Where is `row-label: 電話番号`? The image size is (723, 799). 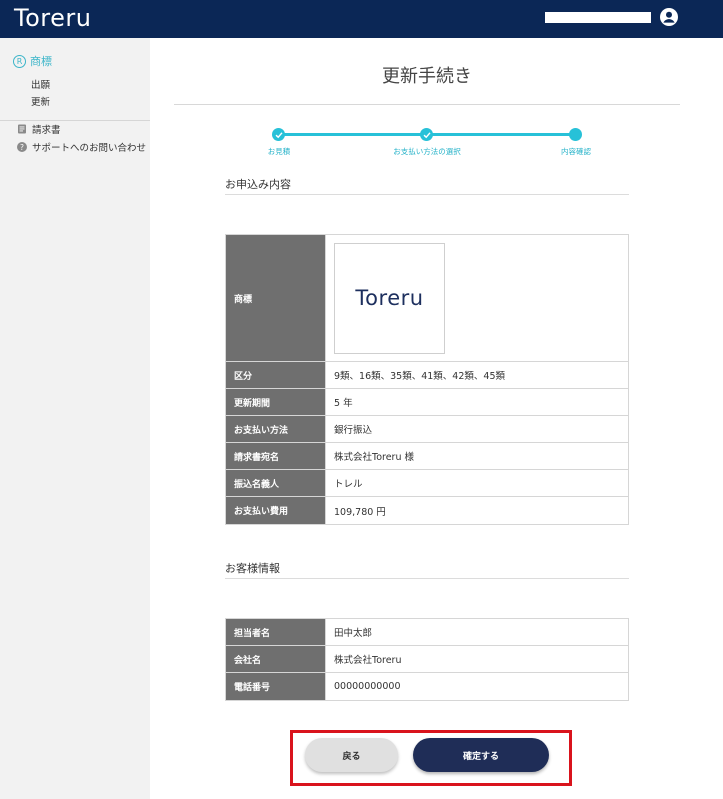
row-label: 電話番号 is located at coordinates (275, 686).